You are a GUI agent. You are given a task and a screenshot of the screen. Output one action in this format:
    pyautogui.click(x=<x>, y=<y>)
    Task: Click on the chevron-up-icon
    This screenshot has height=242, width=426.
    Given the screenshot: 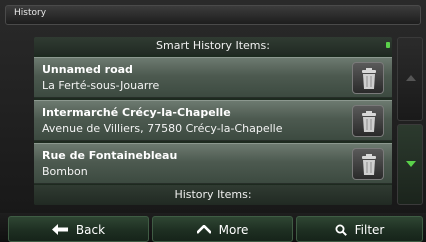 What is the action you would take?
    pyautogui.click(x=203, y=229)
    